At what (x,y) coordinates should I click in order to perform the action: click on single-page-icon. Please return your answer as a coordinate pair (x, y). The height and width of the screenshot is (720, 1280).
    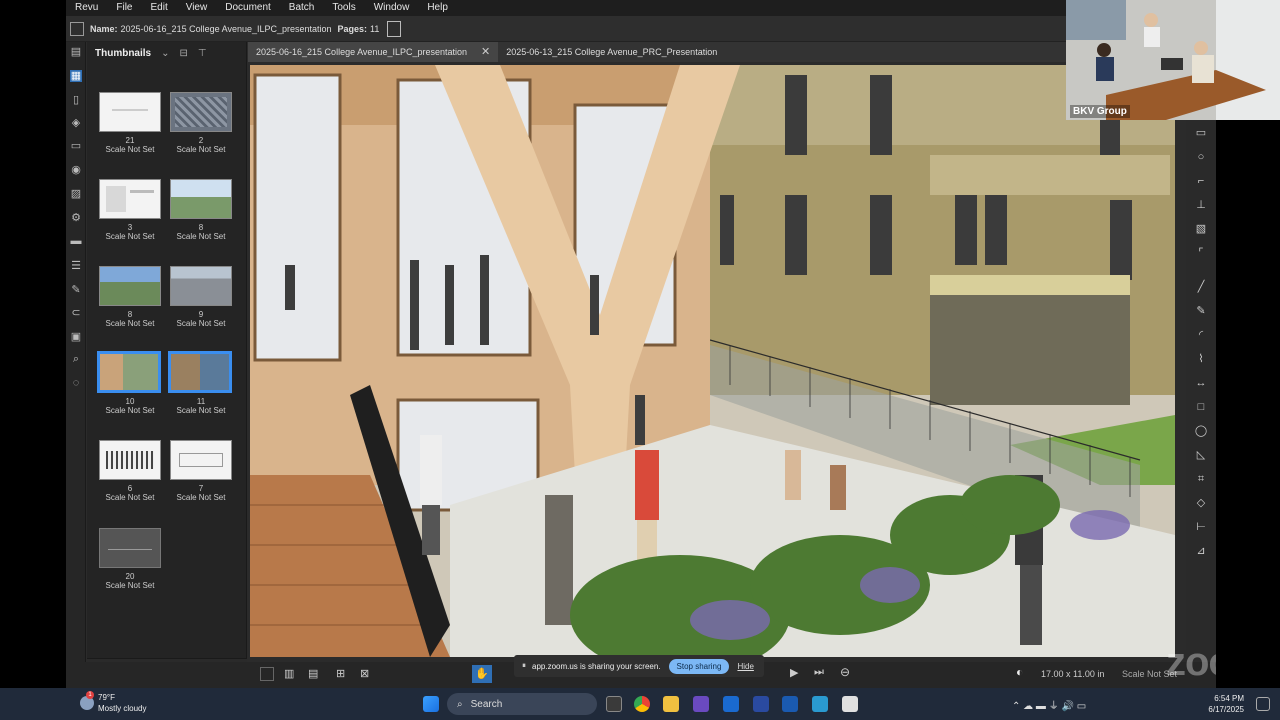
    Looking at the image, I should click on (267, 674).